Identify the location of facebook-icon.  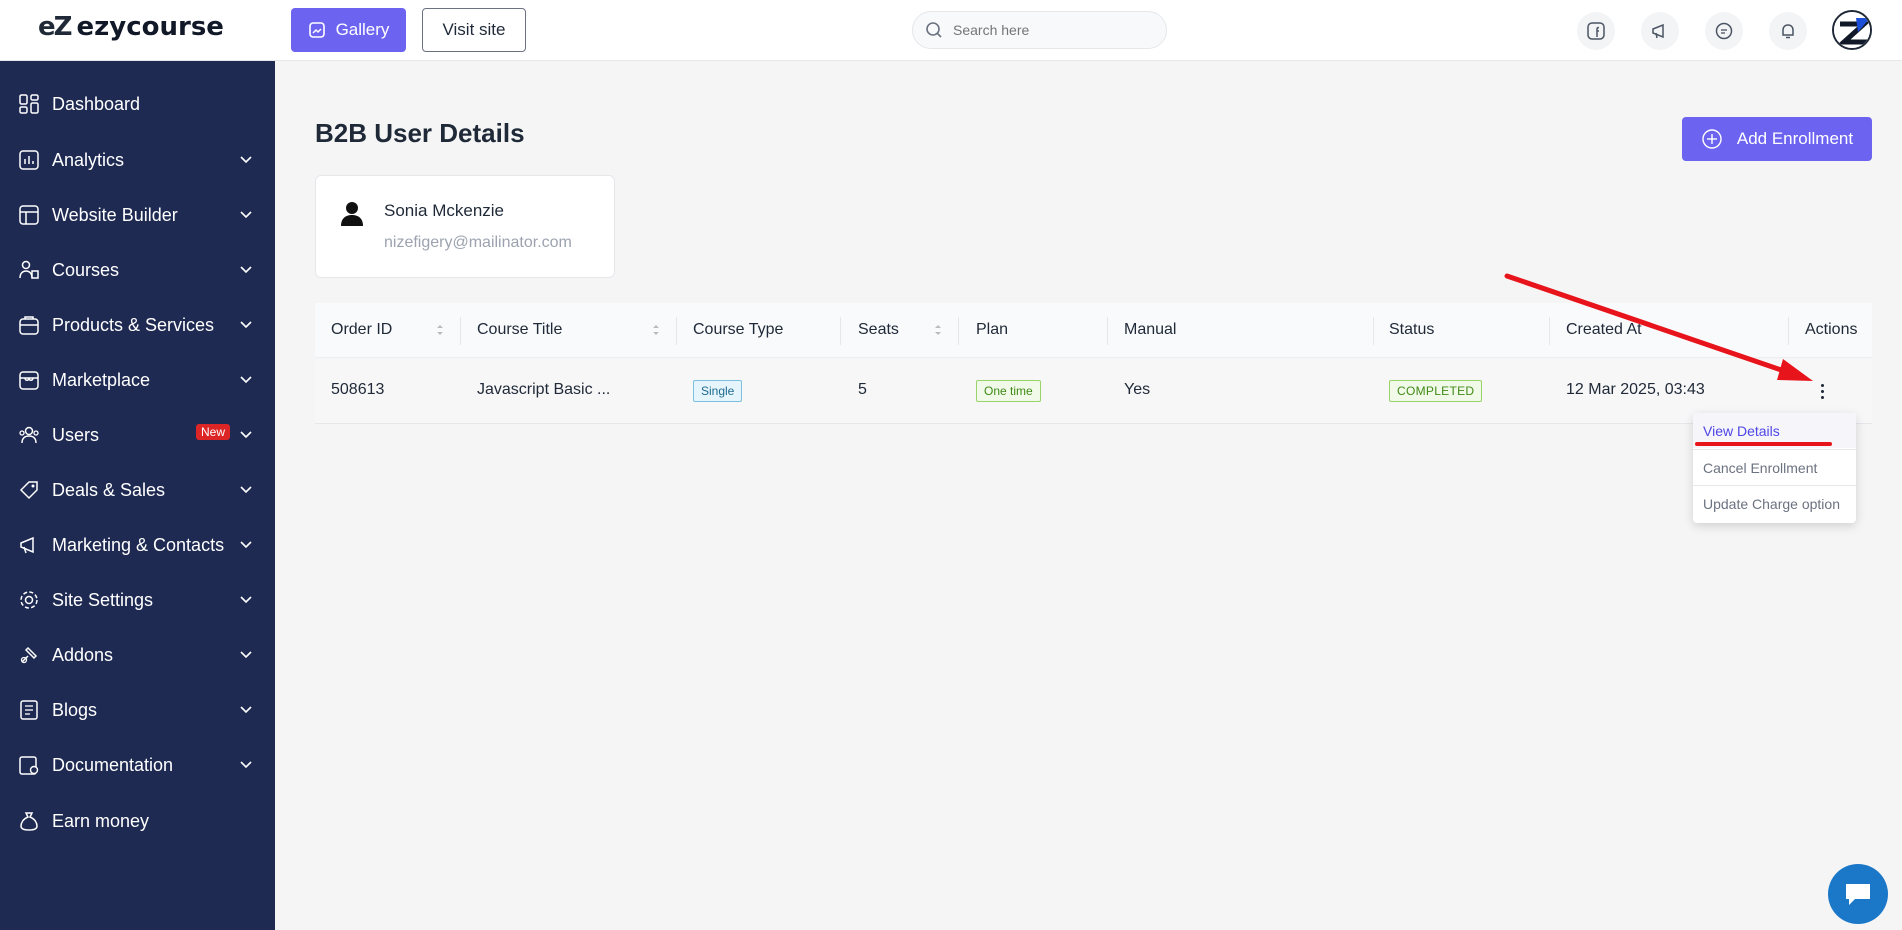
(1596, 31).